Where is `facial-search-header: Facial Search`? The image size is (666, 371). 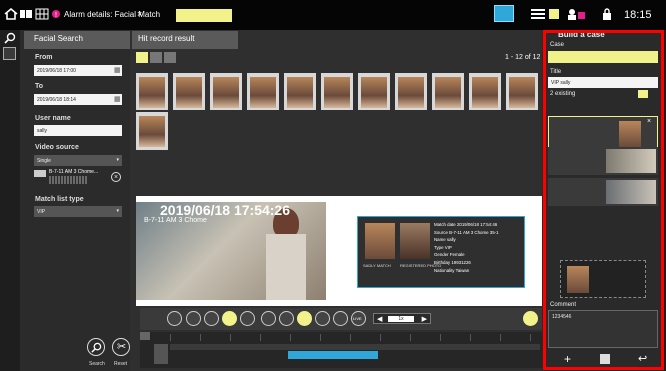 facial-search-header: Facial Search is located at coordinates (81, 40).